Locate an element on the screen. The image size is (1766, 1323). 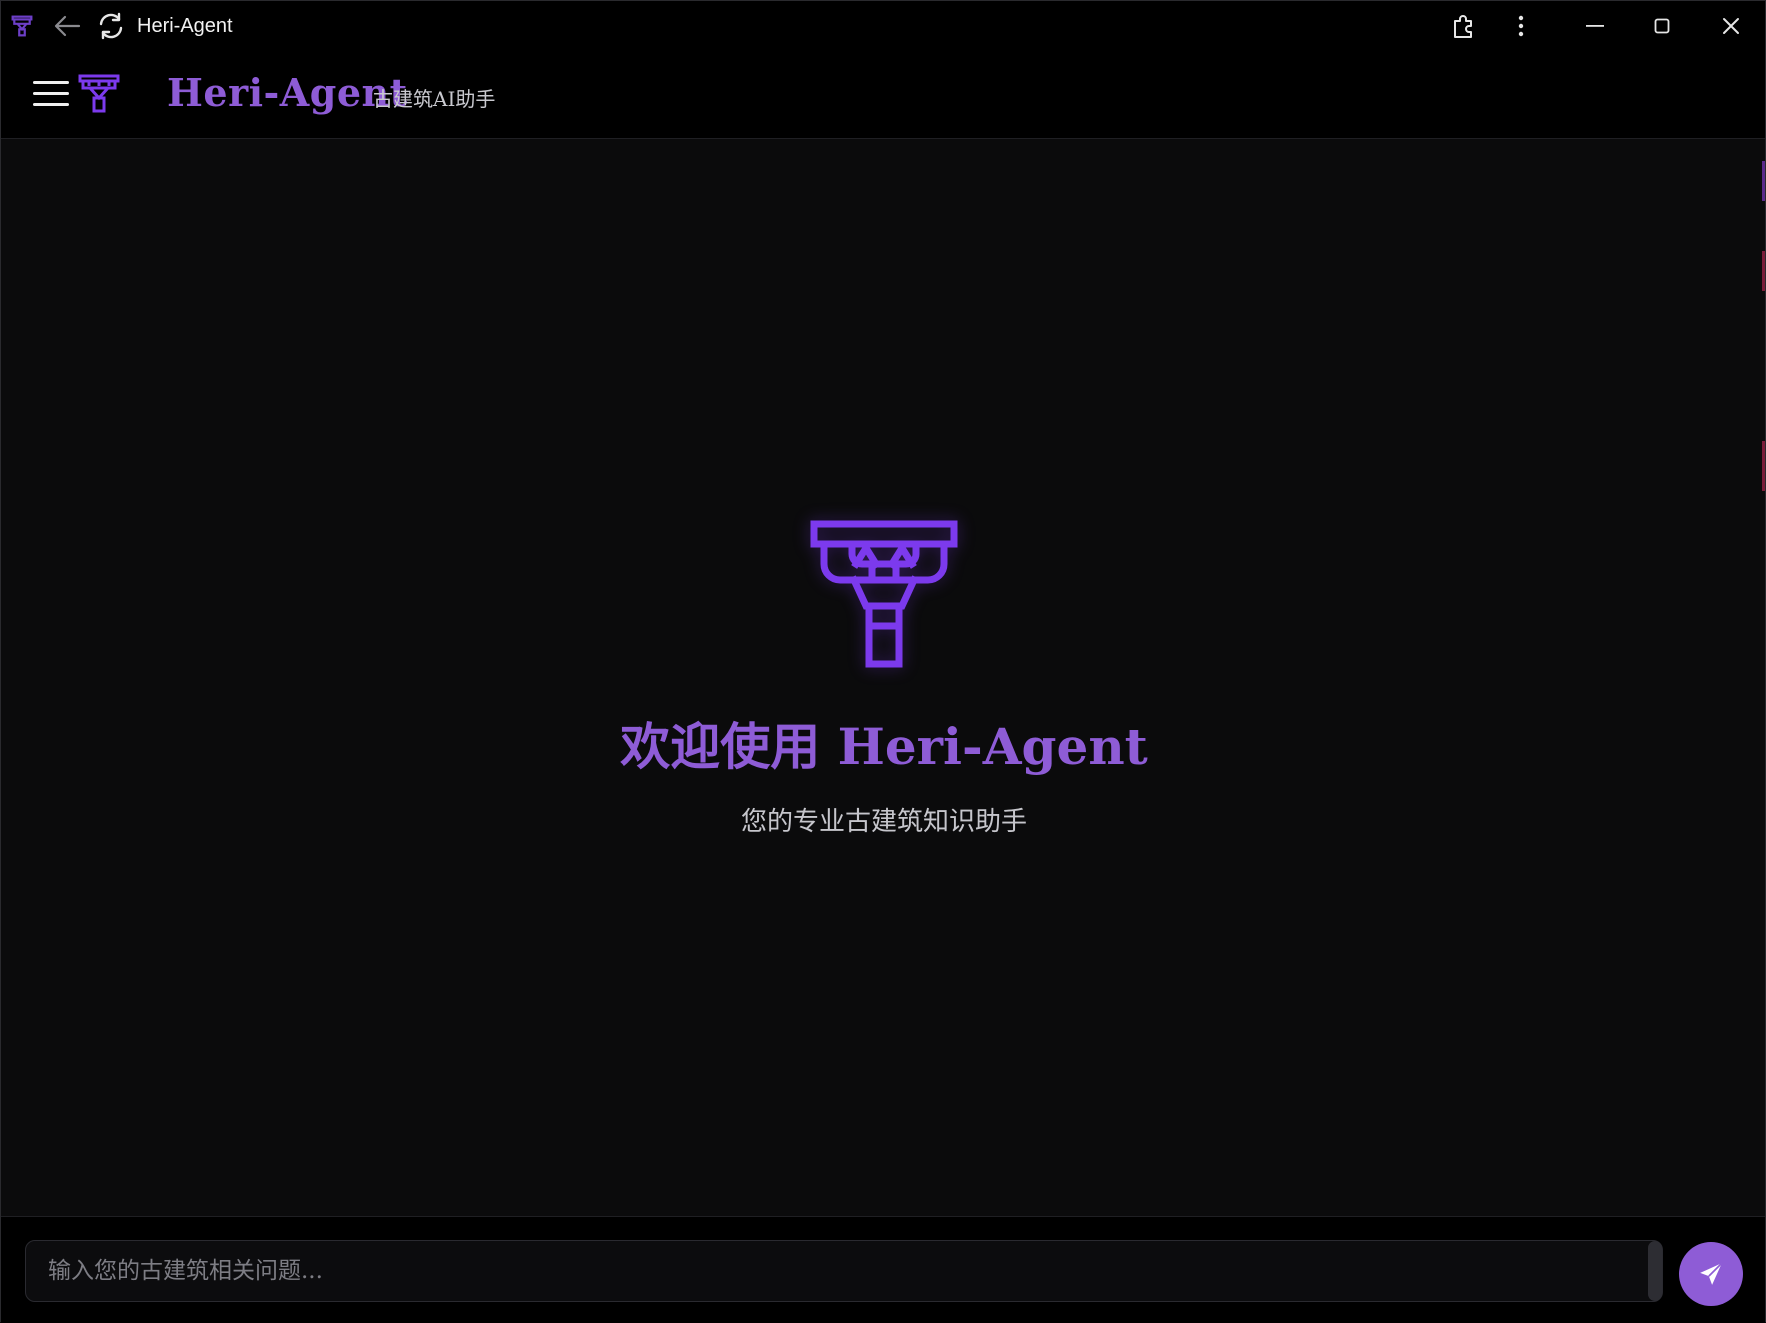
brand-subtitle: 古建筑AI助手 is located at coordinates (434, 99).